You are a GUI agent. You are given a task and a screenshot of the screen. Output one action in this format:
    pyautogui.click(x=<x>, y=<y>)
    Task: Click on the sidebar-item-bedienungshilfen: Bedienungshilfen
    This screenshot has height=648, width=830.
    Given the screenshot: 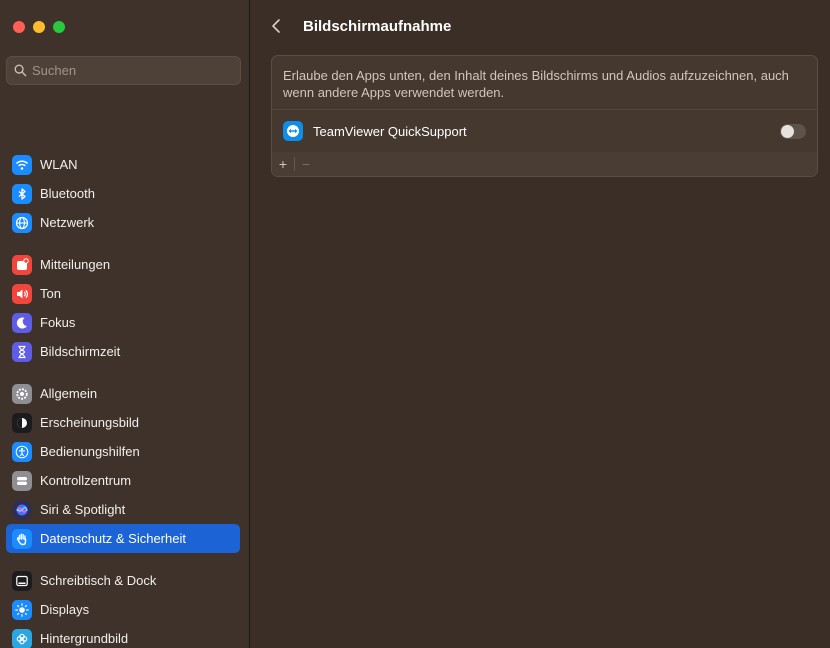 What is the action you would take?
    pyautogui.click(x=123, y=451)
    